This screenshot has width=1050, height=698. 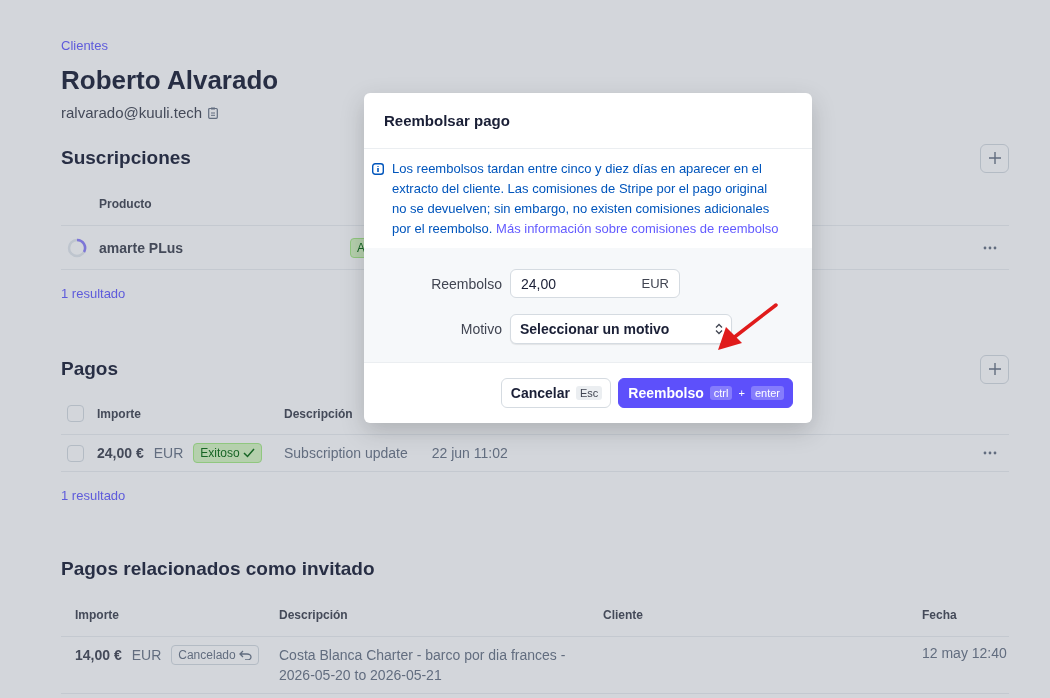 I want to click on amount: 14,00 €, so click(x=98, y=655).